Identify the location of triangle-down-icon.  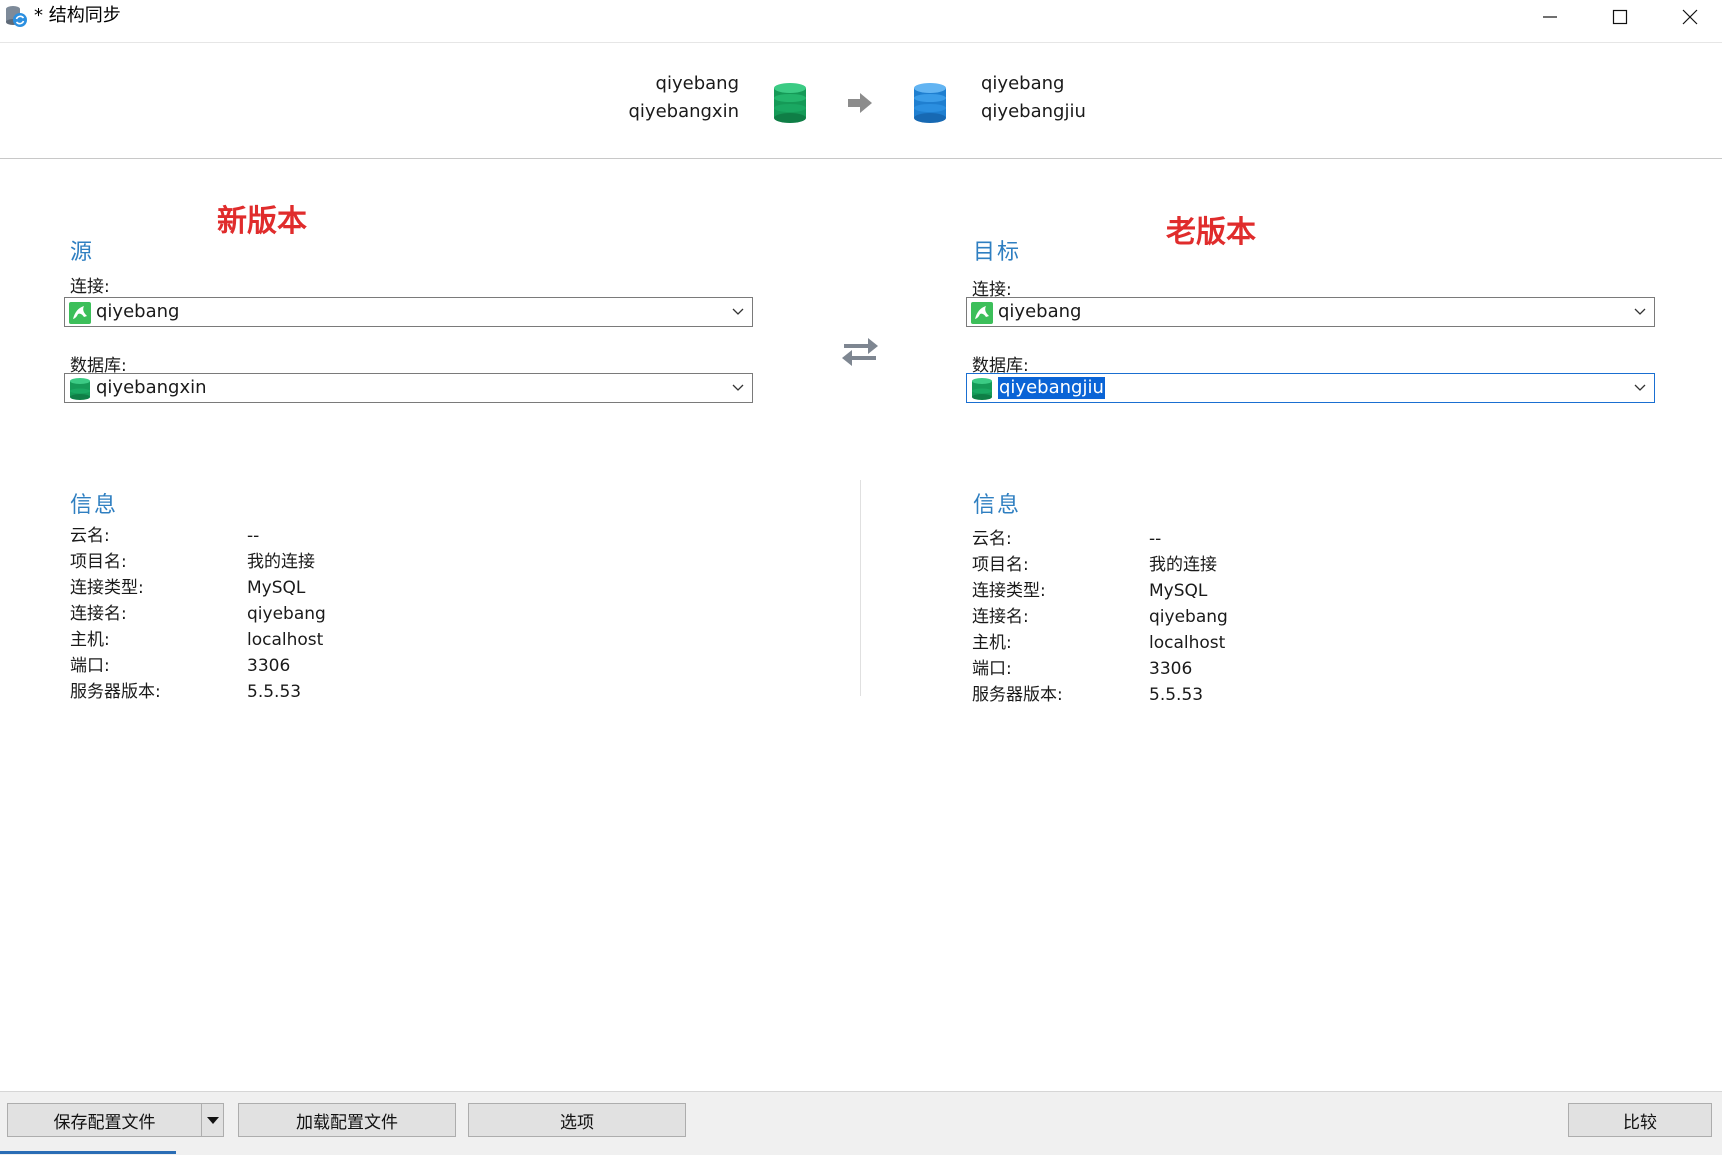
(212, 1120).